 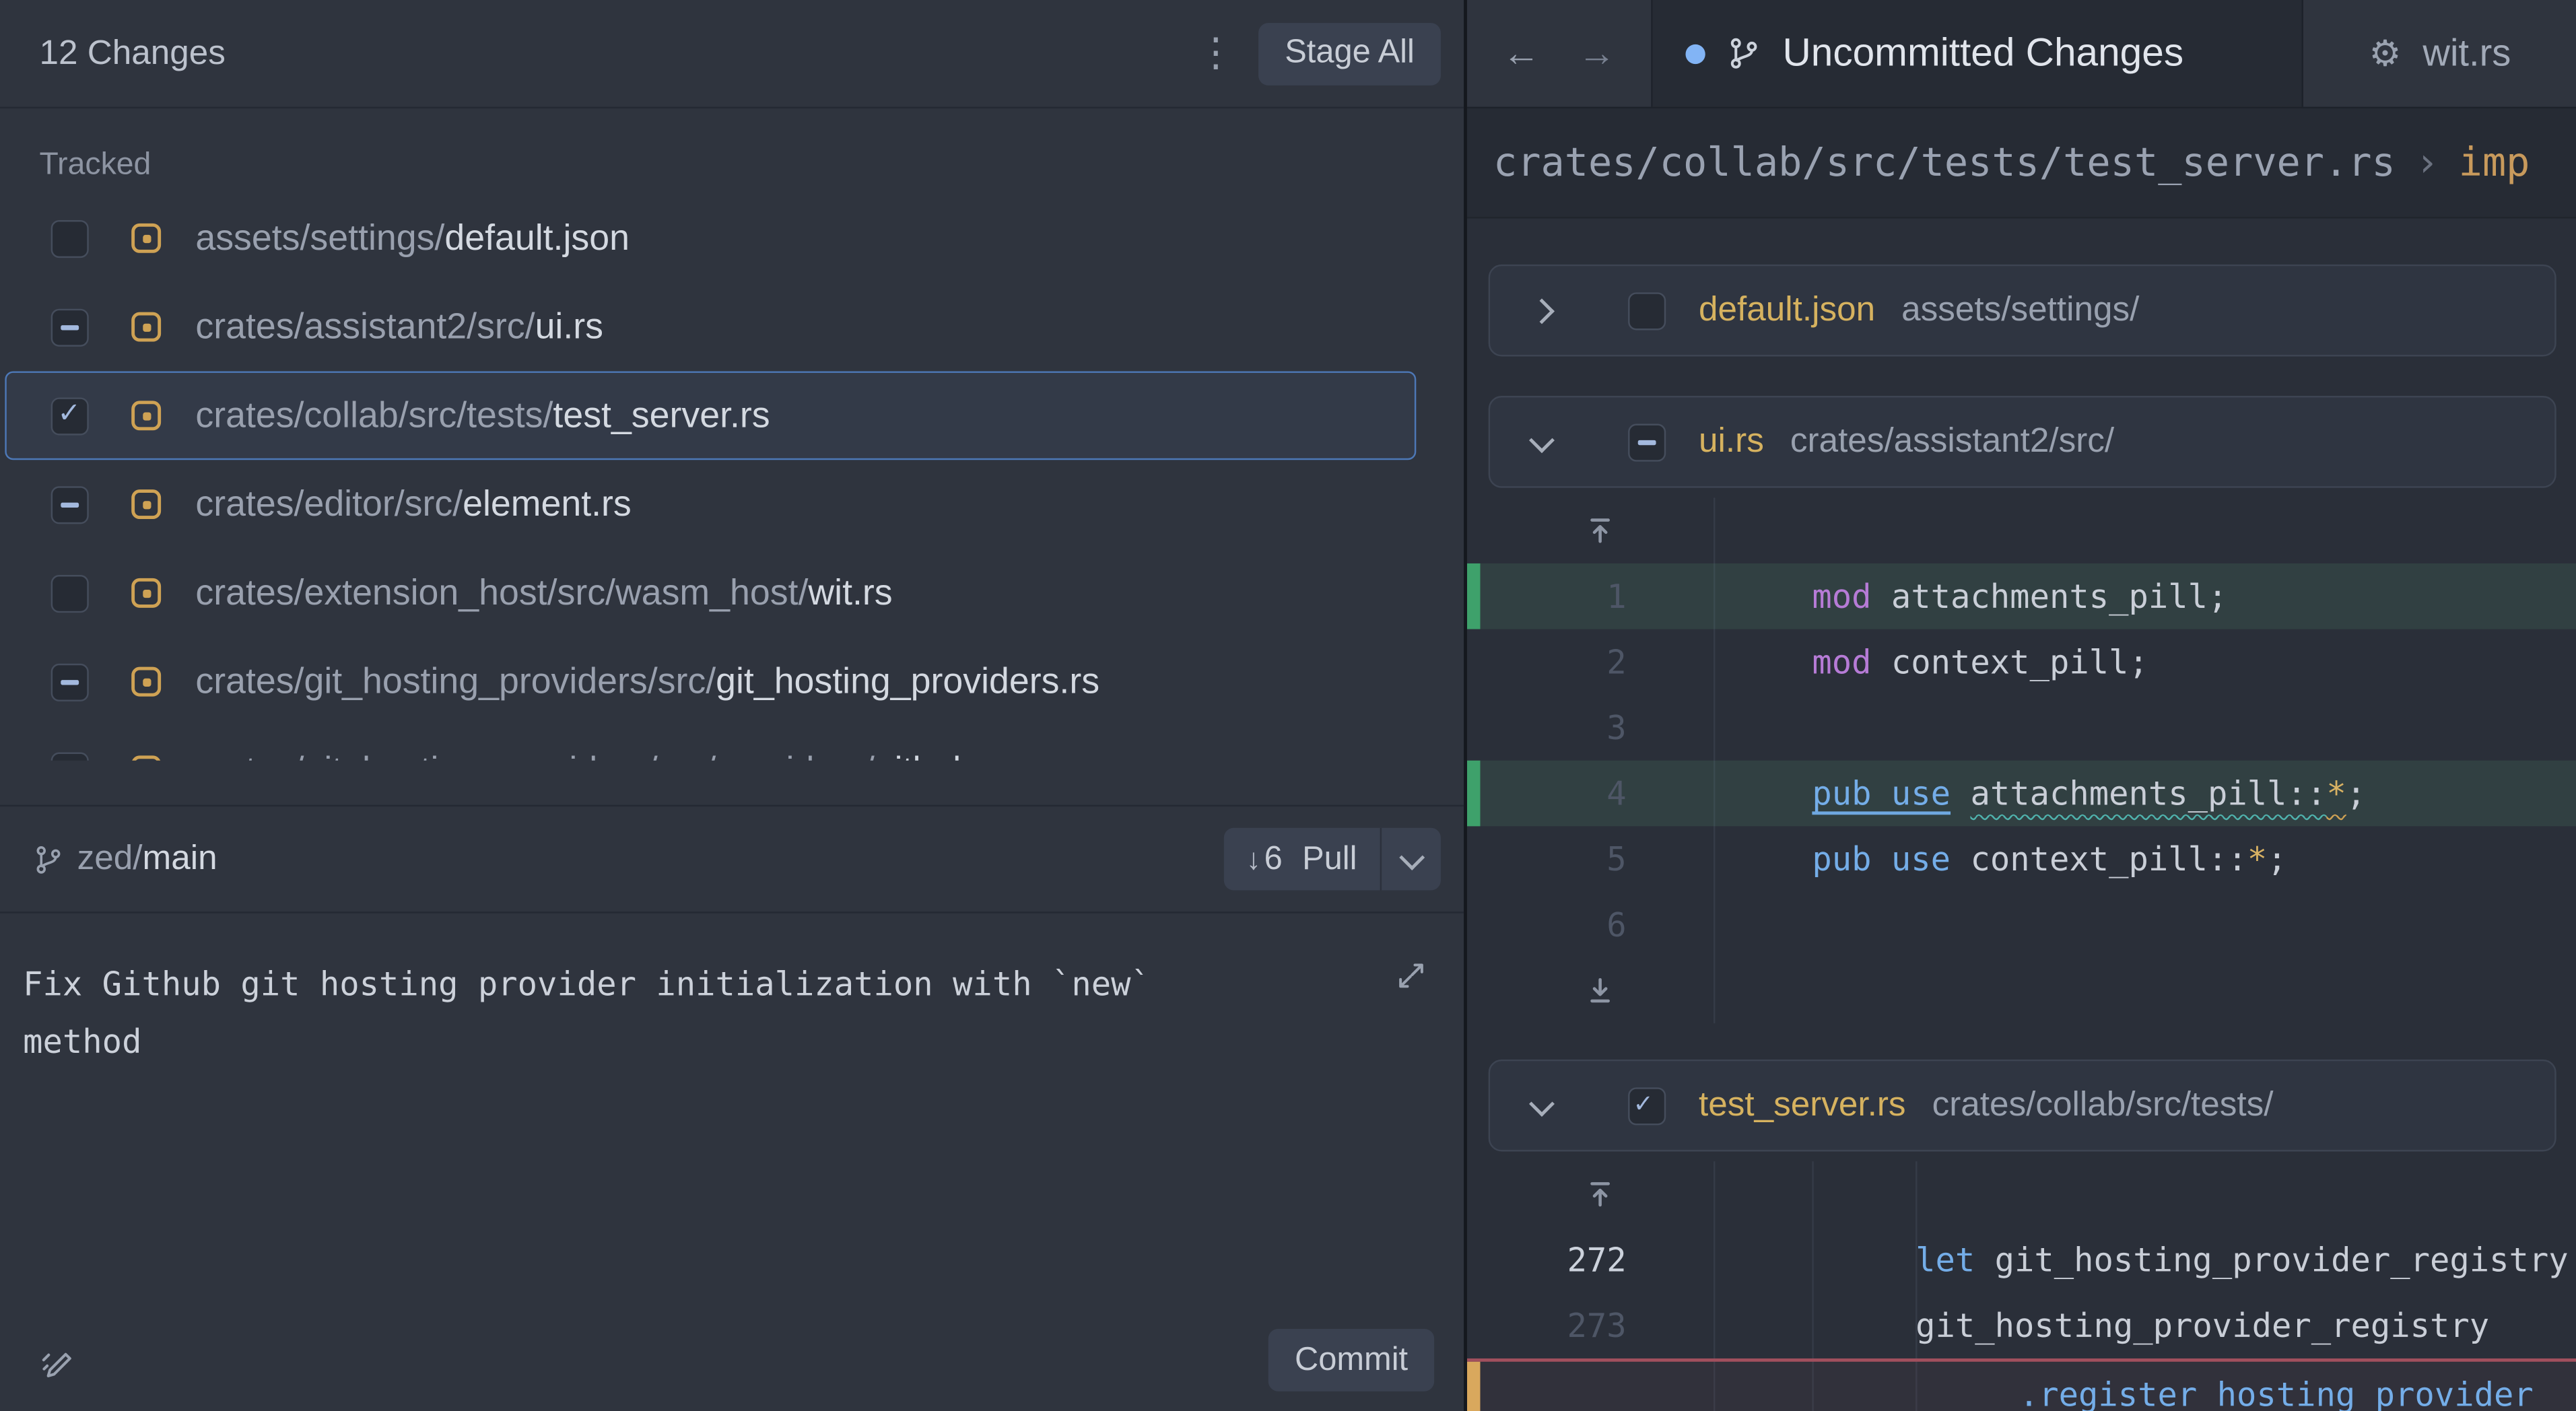 I want to click on code-text: mod context_pill;, so click(x=1980, y=662).